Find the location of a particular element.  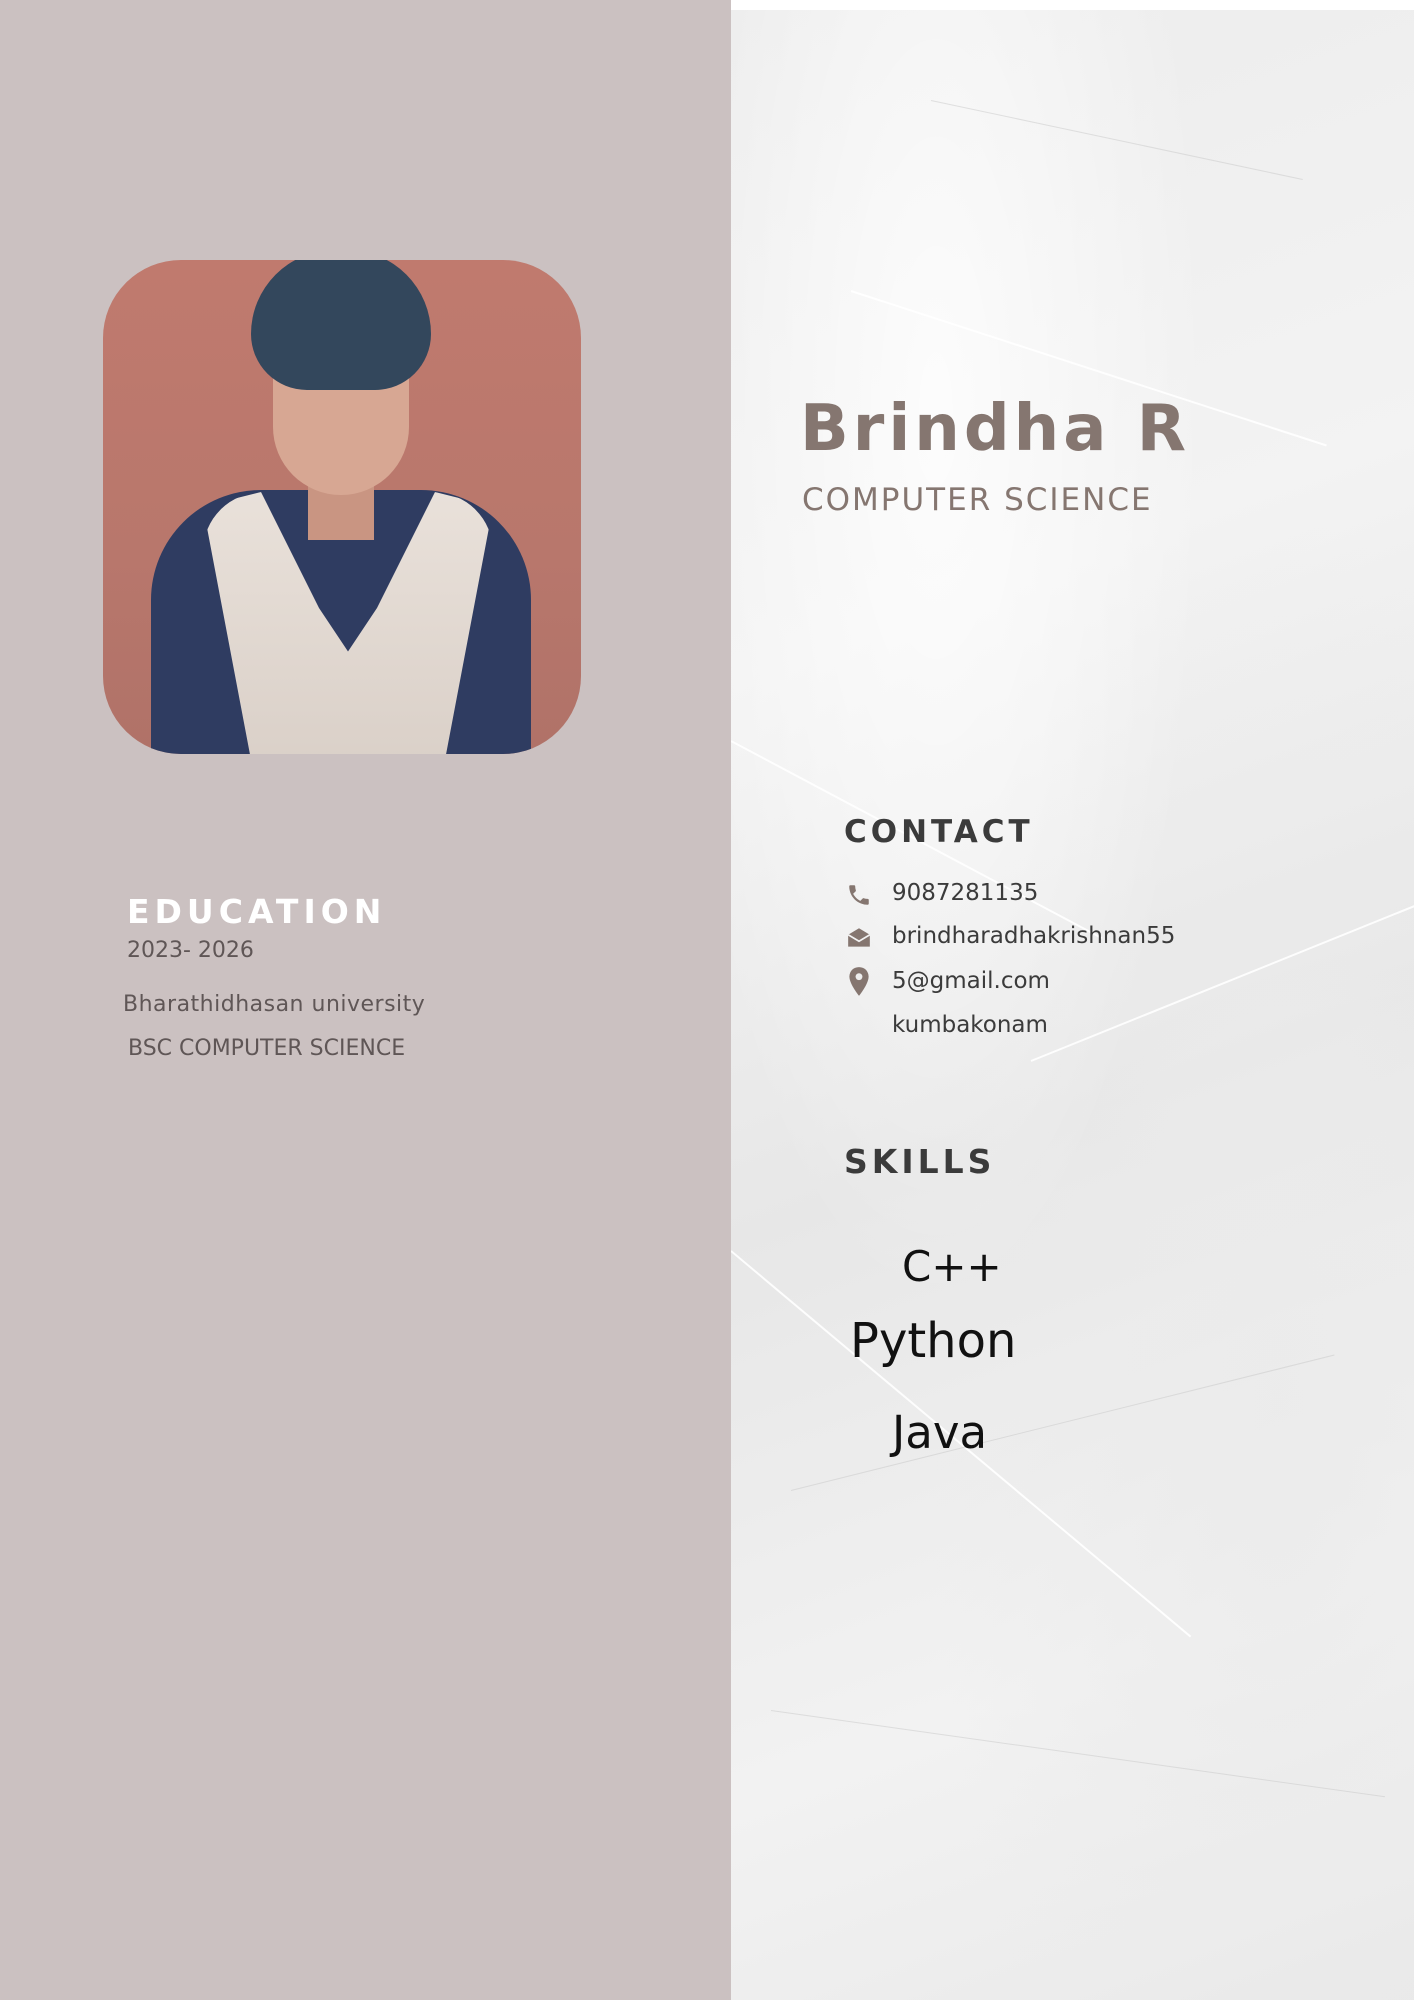

contact-email-line2: 5@gmail.com is located at coordinates (971, 981).